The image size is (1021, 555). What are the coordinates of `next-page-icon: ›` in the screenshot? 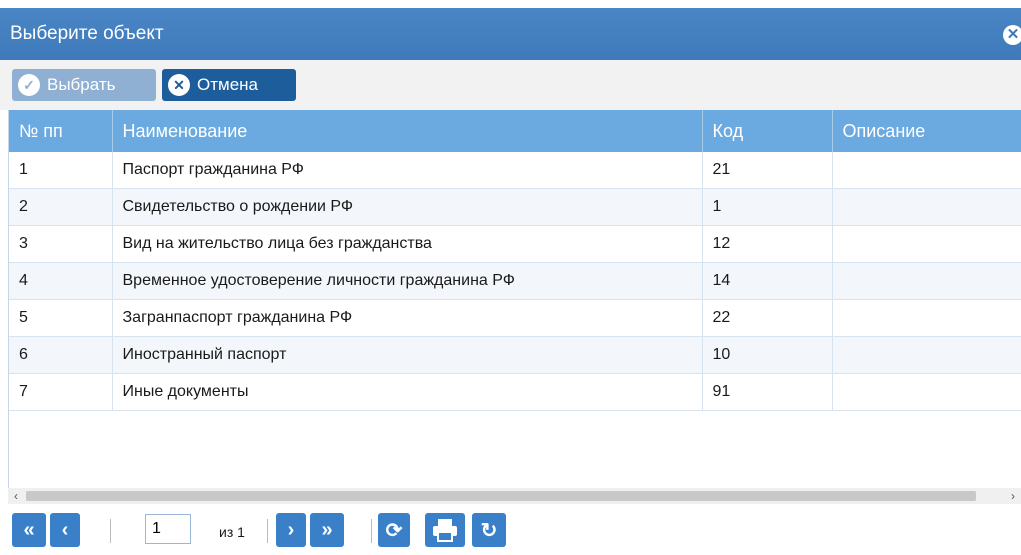 It's located at (291, 530).